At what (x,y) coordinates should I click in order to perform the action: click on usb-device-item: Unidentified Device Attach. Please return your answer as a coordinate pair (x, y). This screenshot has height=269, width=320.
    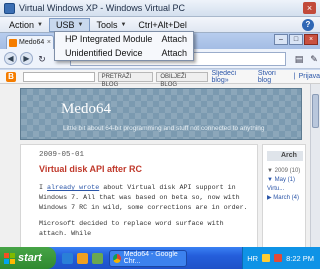
    Looking at the image, I should click on (124, 53).